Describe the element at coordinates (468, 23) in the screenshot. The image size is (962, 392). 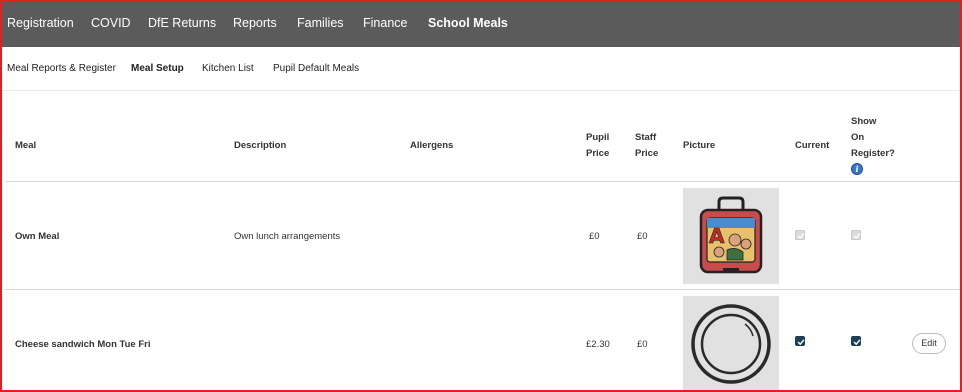
I see `top-nav-school-meals: School Meals` at that location.